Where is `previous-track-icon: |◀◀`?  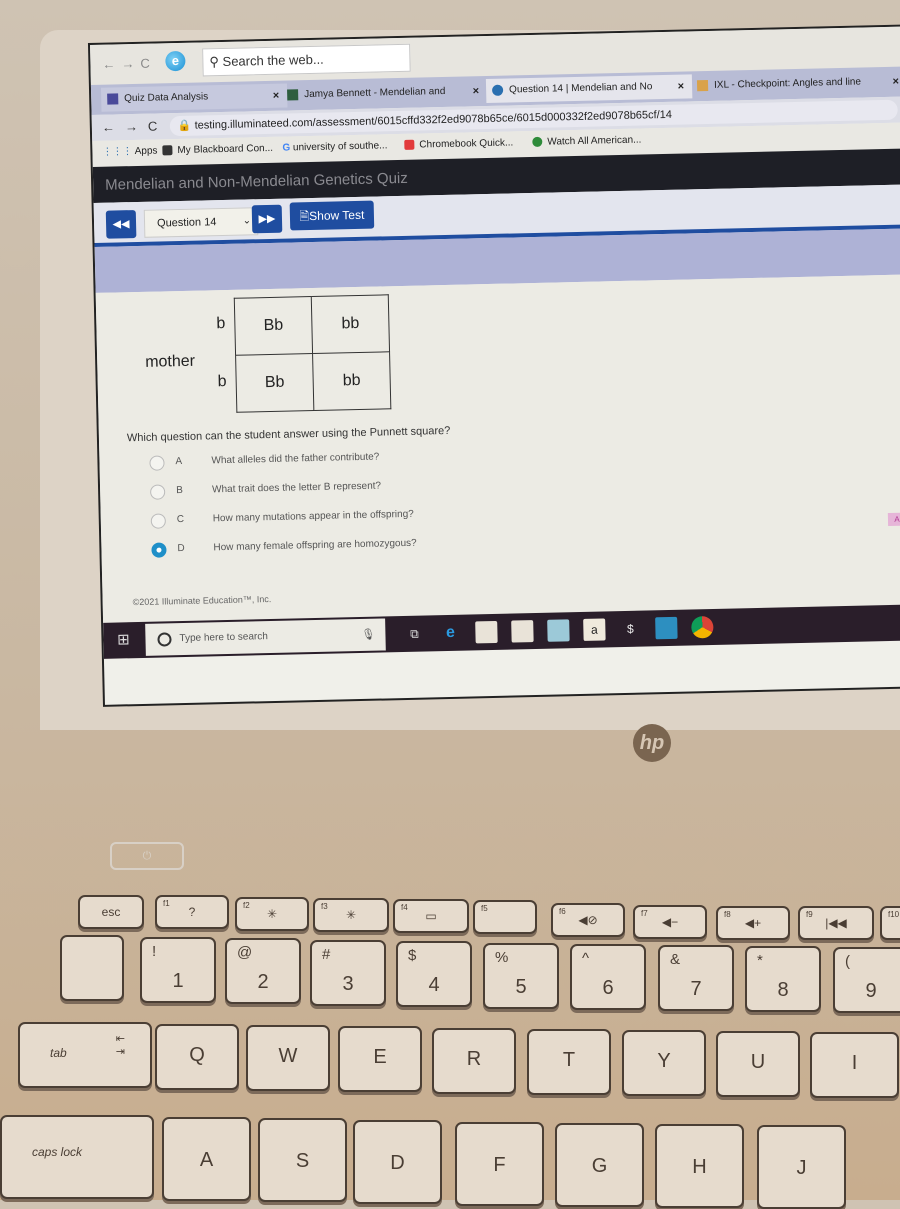 previous-track-icon: |◀◀ is located at coordinates (836, 923).